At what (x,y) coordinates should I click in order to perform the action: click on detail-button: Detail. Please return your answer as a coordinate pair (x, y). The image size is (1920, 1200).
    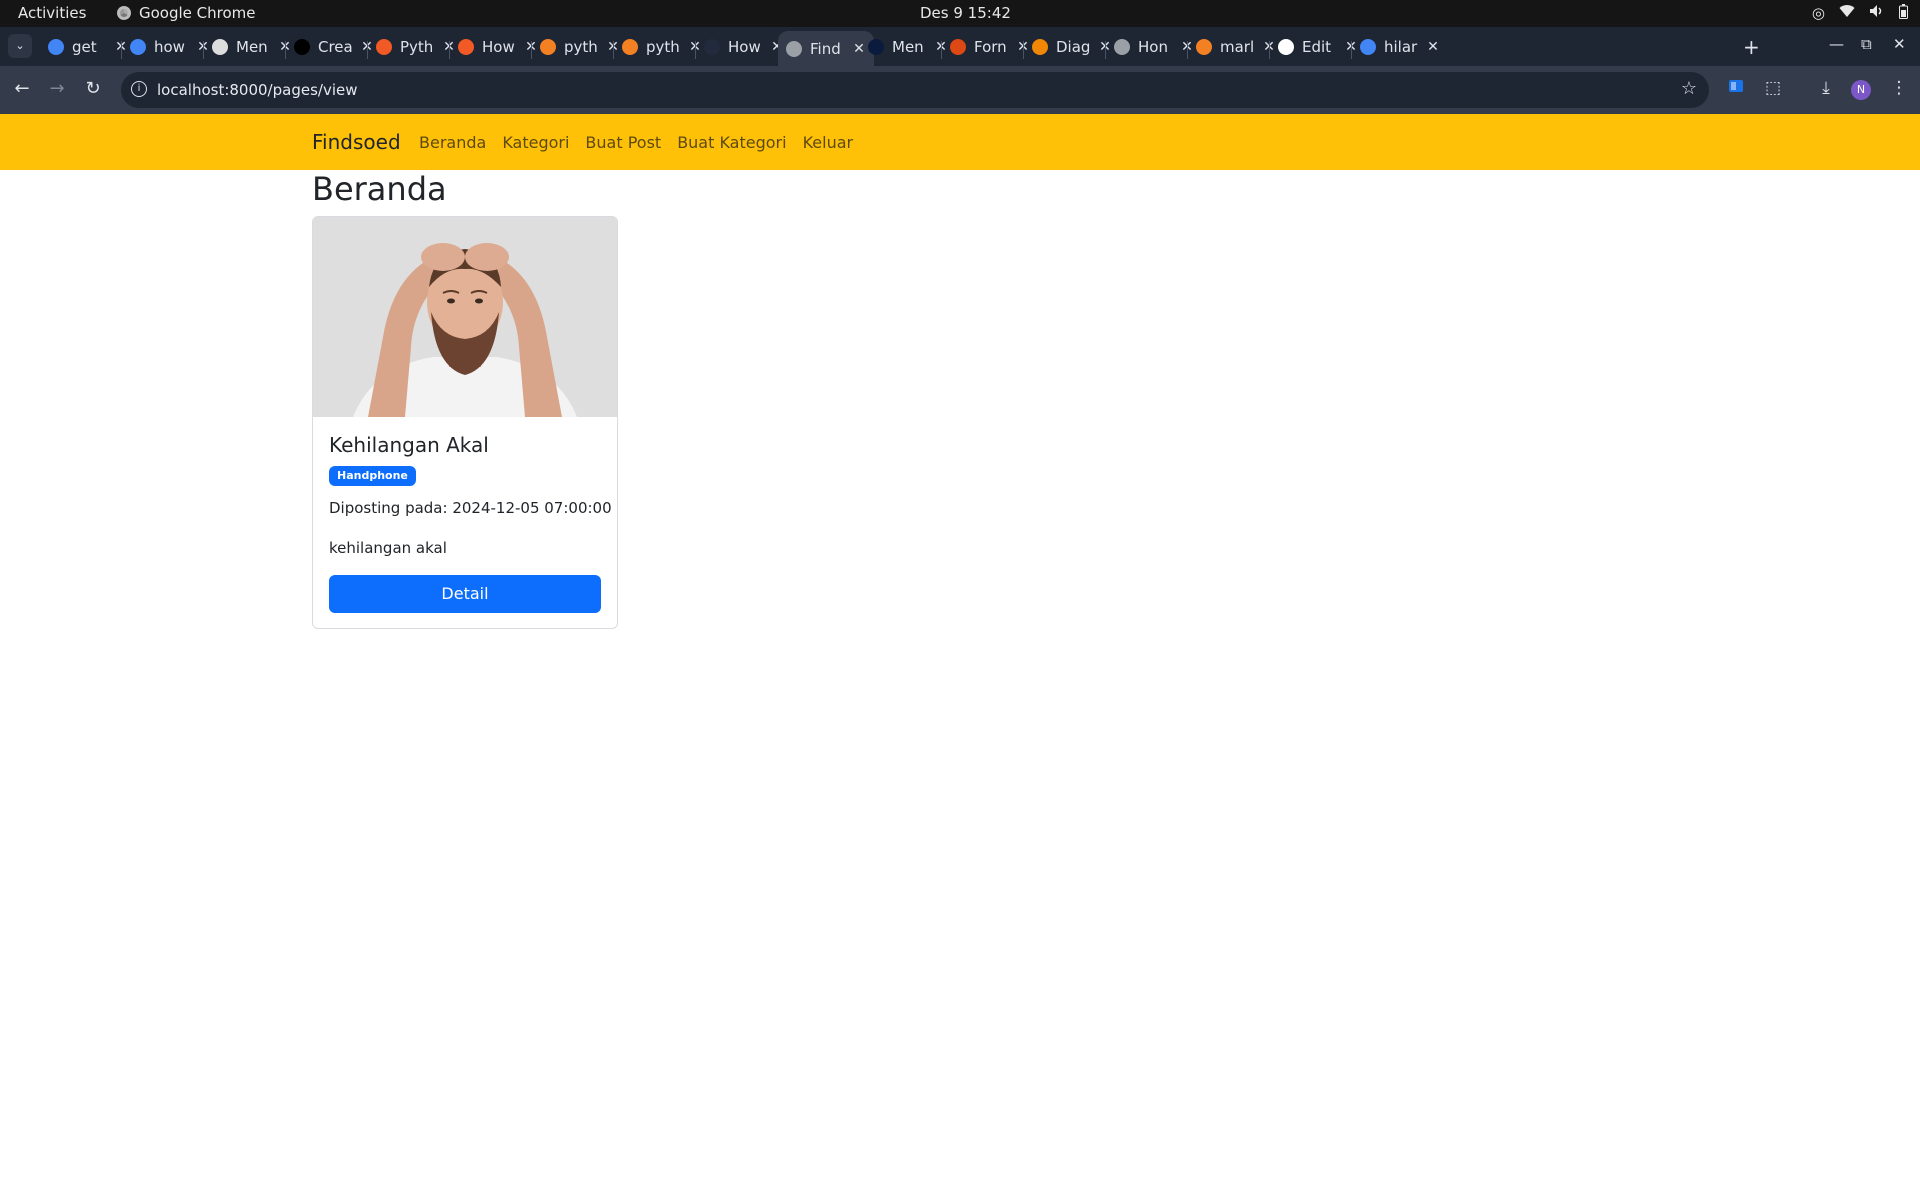
    Looking at the image, I should click on (465, 594).